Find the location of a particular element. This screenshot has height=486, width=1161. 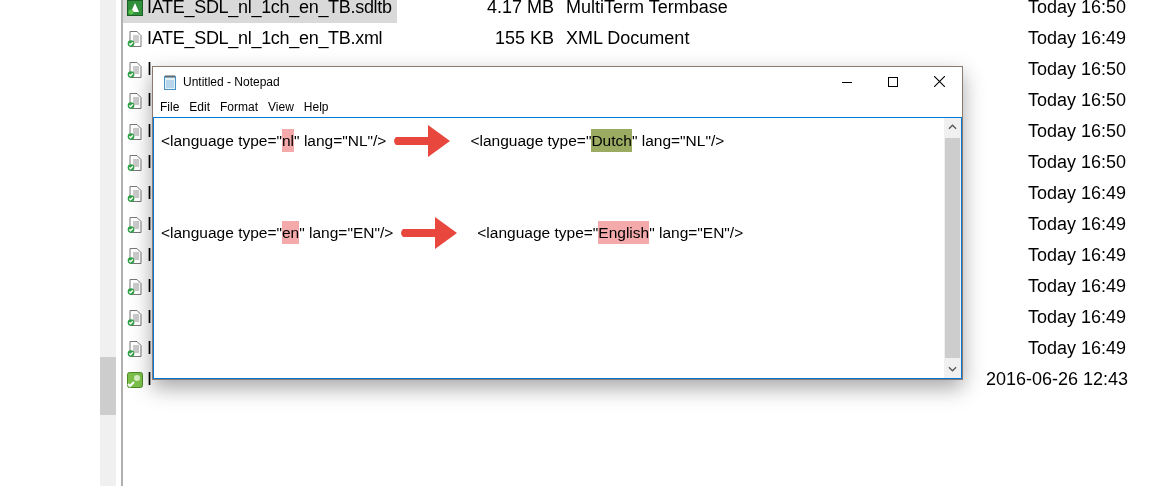

scroll-down-icon is located at coordinates (952, 369).